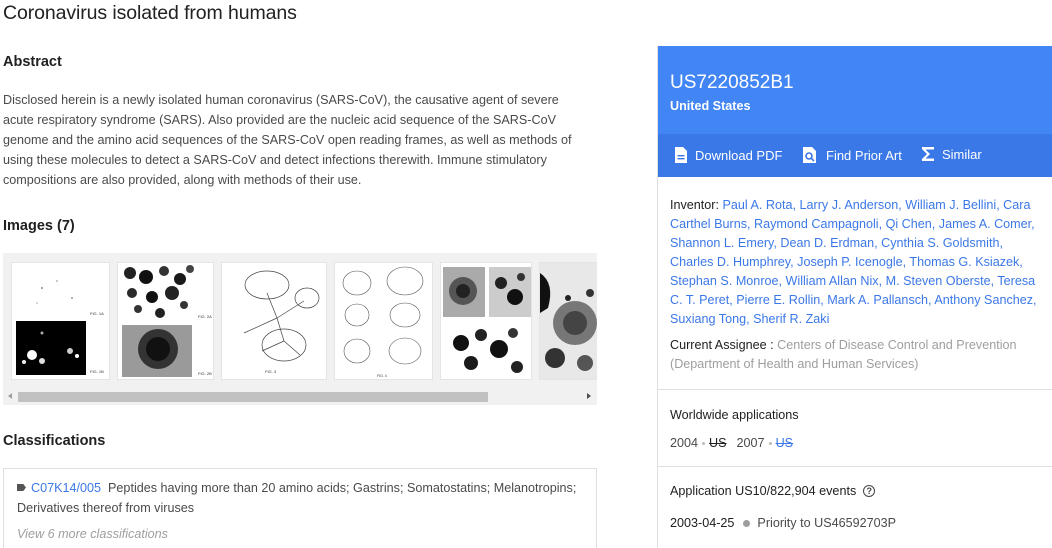 The height and width of the screenshot is (548, 1052). I want to click on gallery-scrollbar, so click(300, 396).